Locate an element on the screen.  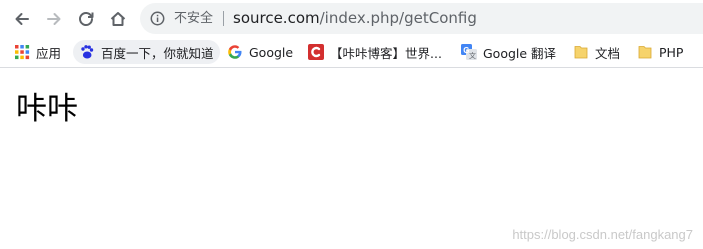
url-text: source.com/index.php/getConfig is located at coordinates (355, 18).